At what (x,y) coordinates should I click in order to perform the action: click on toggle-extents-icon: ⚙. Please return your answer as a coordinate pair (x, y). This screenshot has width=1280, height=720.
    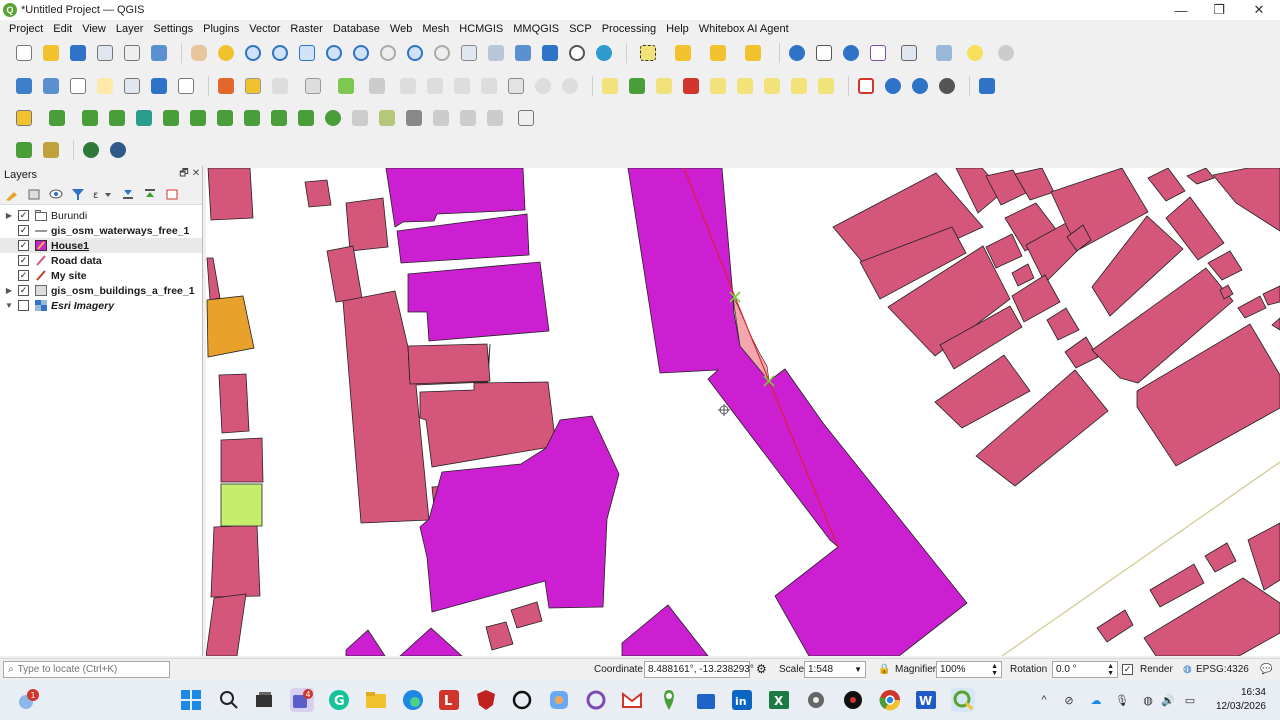
    Looking at the image, I should click on (761, 669).